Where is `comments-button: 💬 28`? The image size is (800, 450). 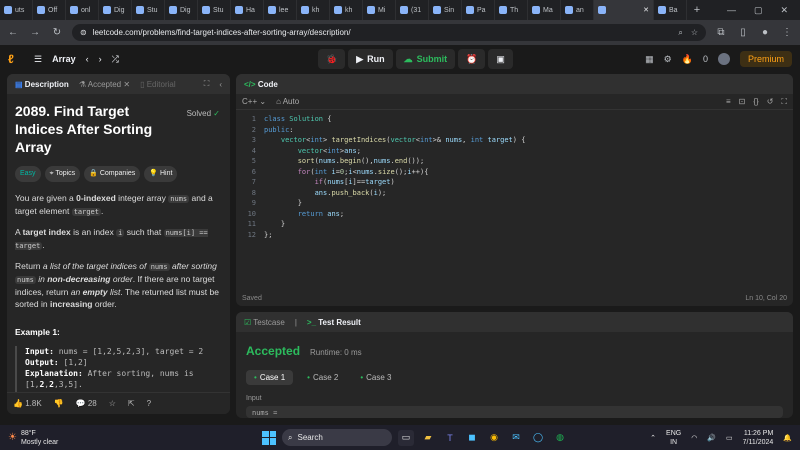 comments-button: 💬 28 is located at coordinates (86, 403).